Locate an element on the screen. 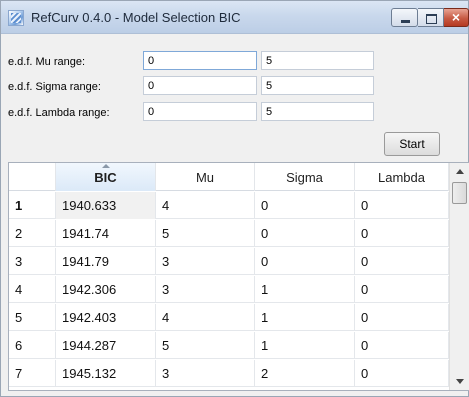  sigma-range-label: e.d.f. Sigma range: is located at coordinates (54, 87).